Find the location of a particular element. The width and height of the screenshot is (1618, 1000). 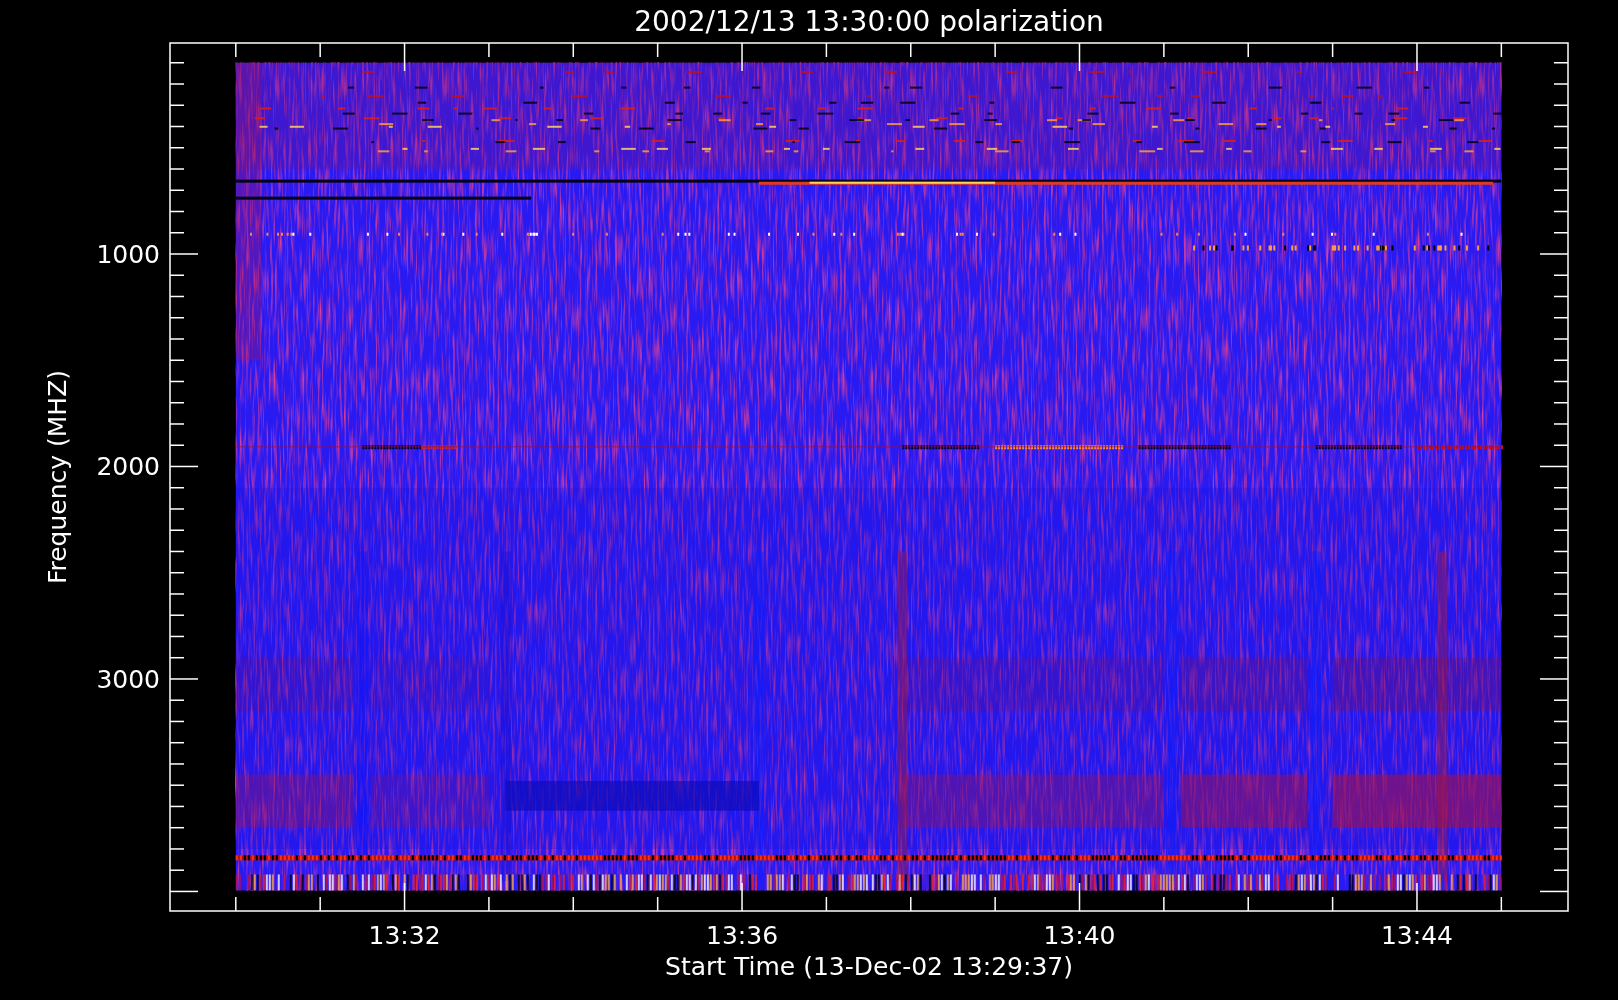

tick-label: 3000 is located at coordinates (128, 679).